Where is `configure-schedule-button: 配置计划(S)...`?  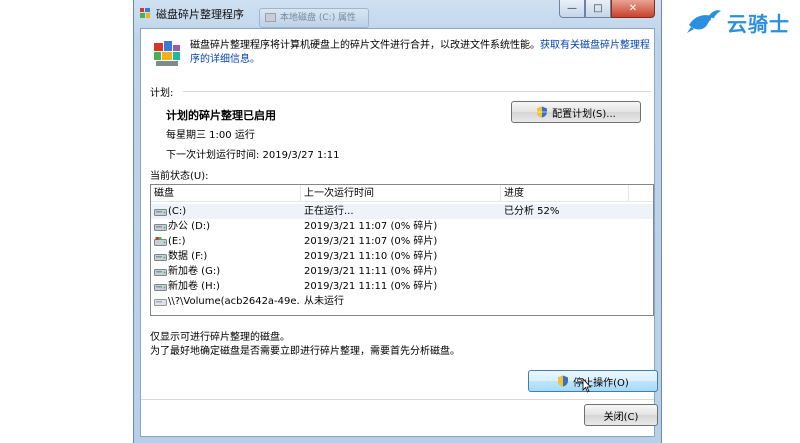
configure-schedule-button: 配置计划(S)... is located at coordinates (576, 112).